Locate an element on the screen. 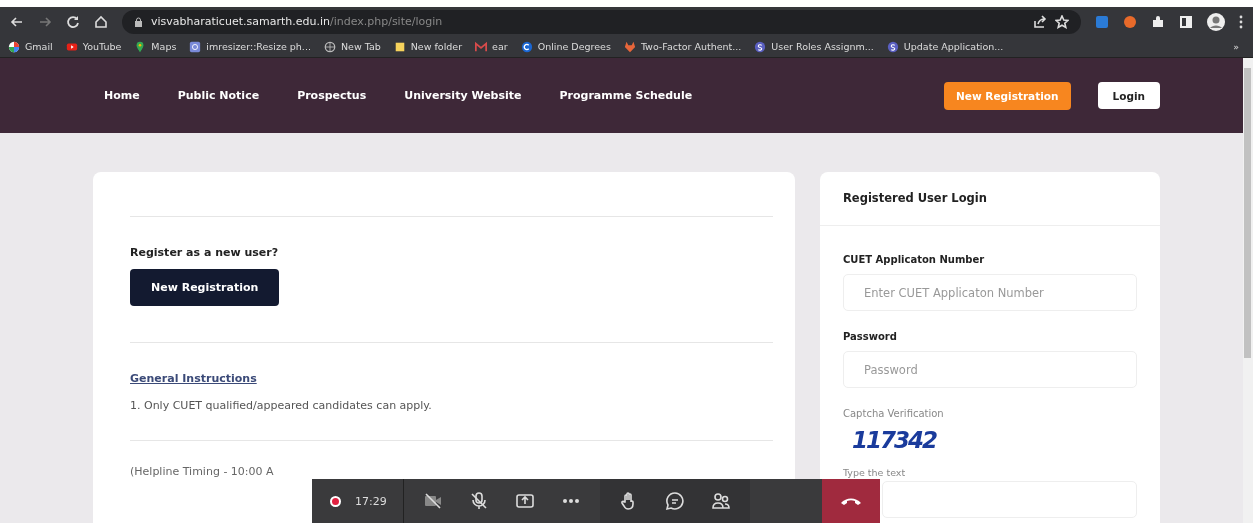 This screenshot has height=523, width=1253. new-registration-button: New Registration is located at coordinates (205, 287).